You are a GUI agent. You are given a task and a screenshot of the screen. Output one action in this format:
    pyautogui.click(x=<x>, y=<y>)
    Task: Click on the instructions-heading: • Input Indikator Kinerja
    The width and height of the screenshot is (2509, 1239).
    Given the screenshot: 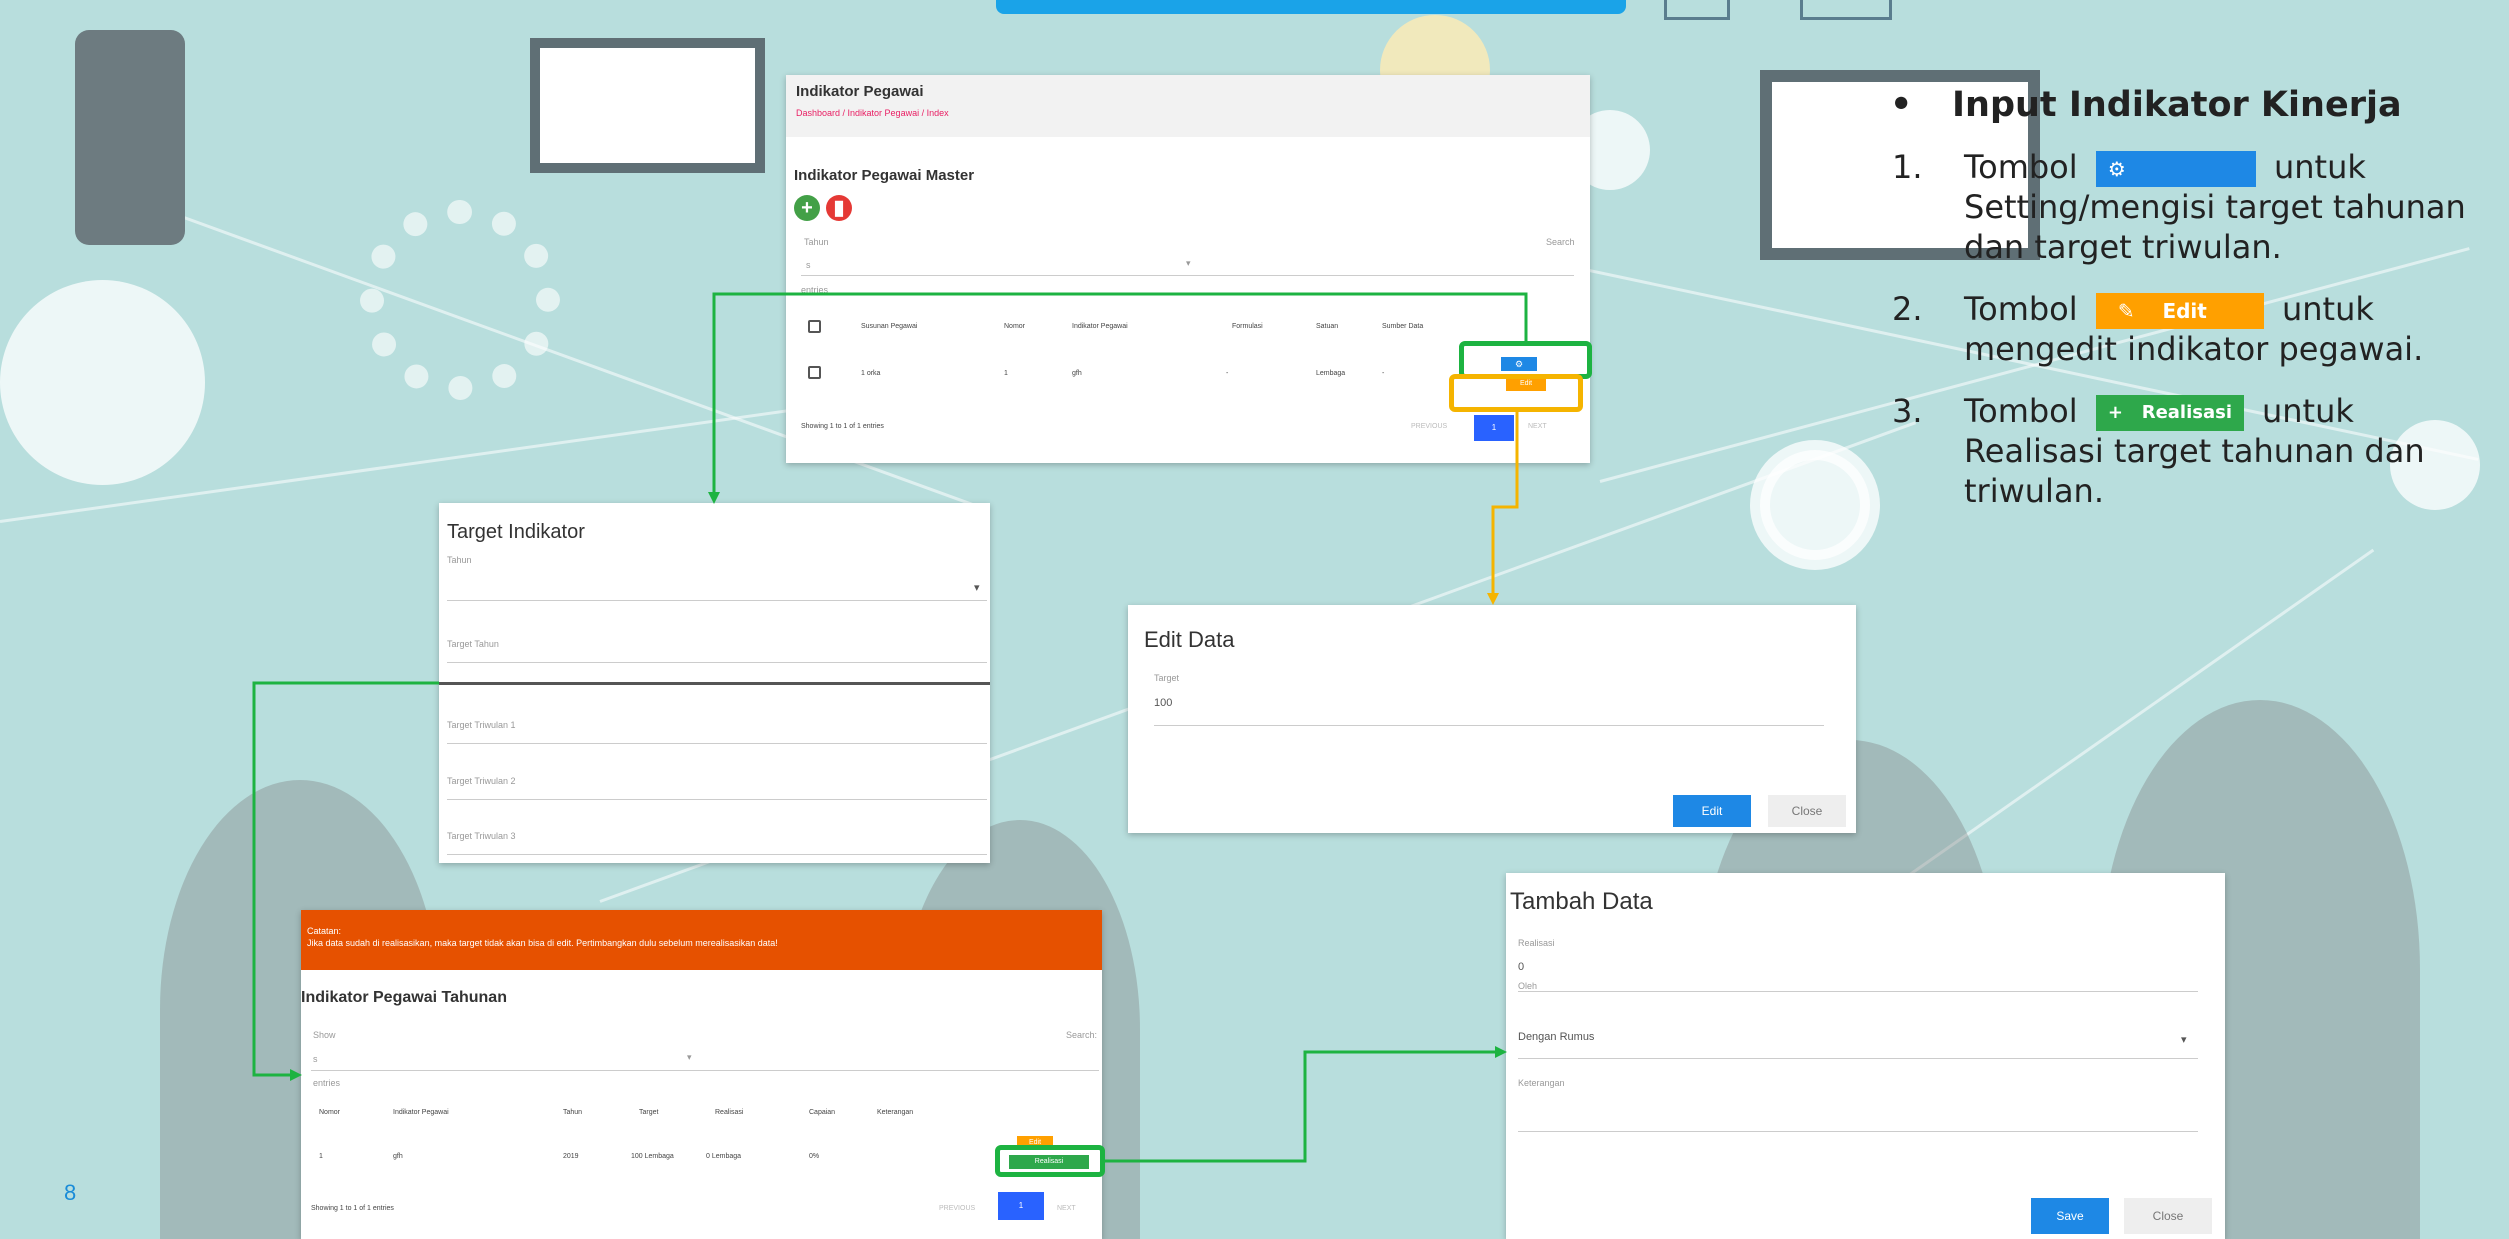 What is the action you would take?
    pyautogui.click(x=2189, y=105)
    